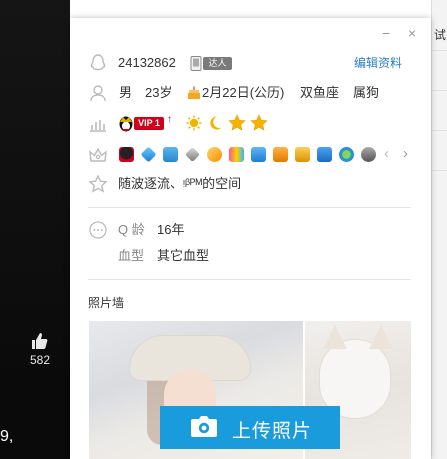 The height and width of the screenshot is (459, 447). What do you see at coordinates (183, 255) in the screenshot?
I see `blood-type-value: 其它血型` at bounding box center [183, 255].